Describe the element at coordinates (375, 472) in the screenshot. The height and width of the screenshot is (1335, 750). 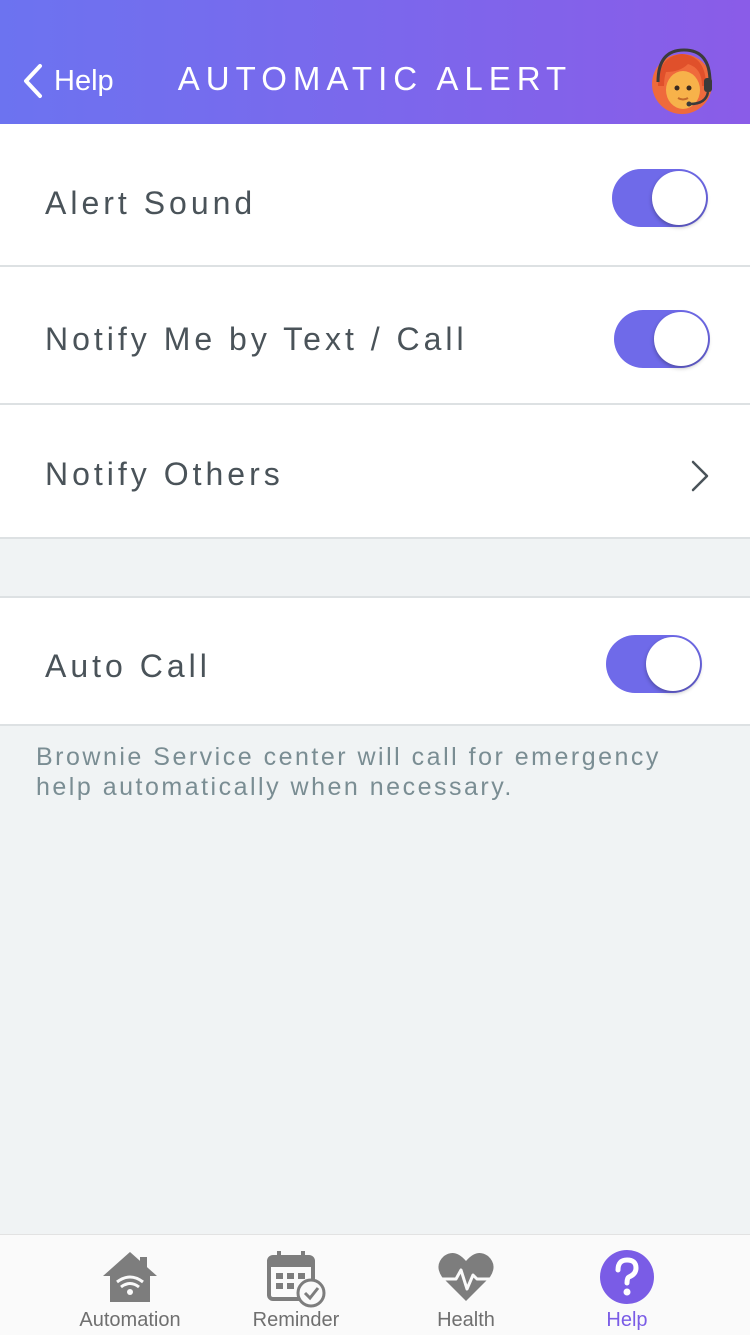
I see `notify-others-row: Notify Others` at that location.